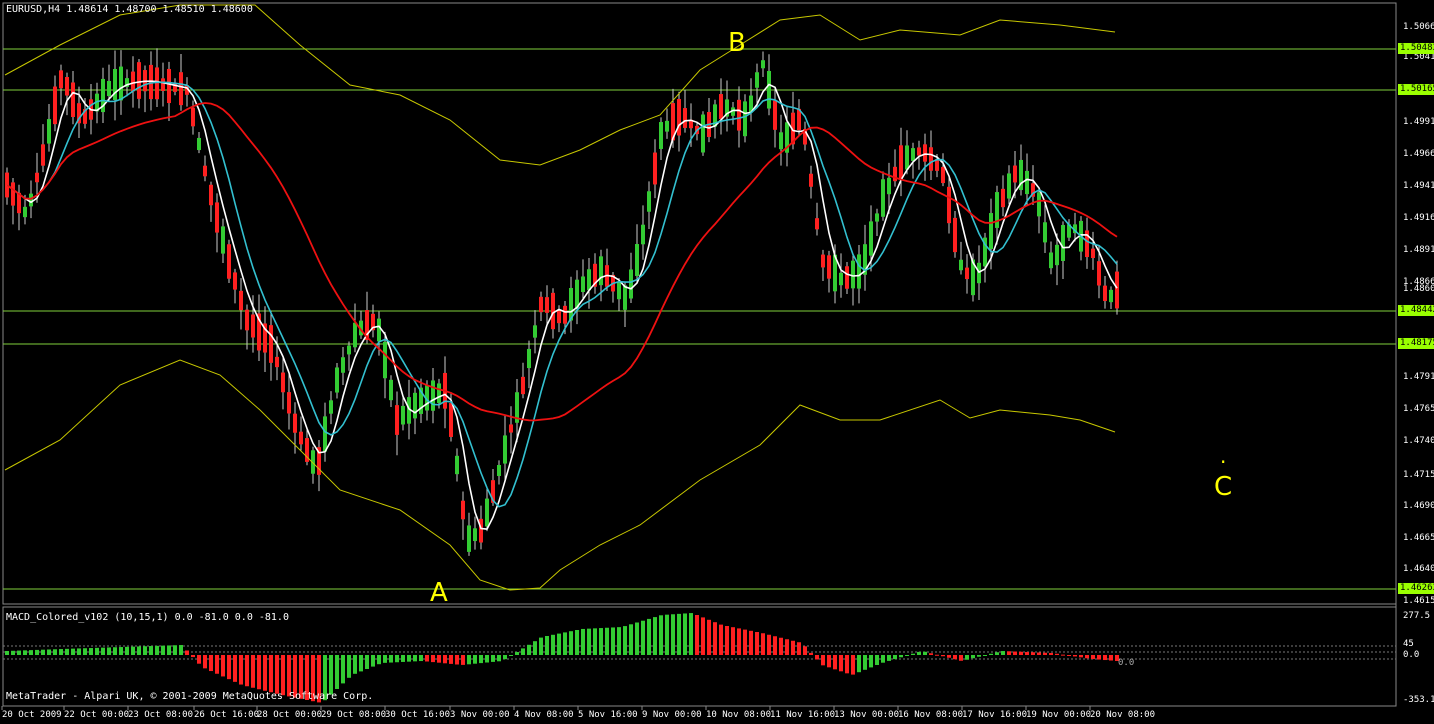 The height and width of the screenshot is (724, 1434). Describe the element at coordinates (1123, 715) in the screenshot. I see `time-scale-label: 20 Nov 08:00` at that location.